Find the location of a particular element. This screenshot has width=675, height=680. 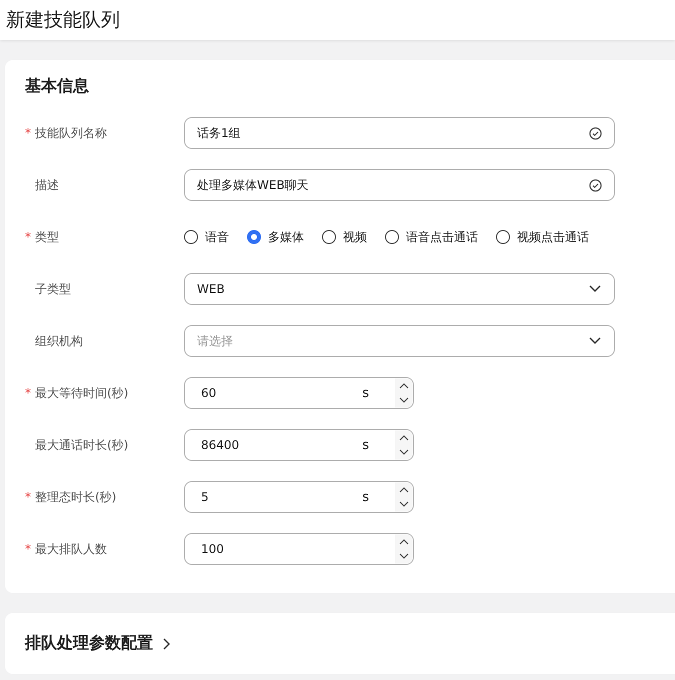

radio-option: 语音点击通话 is located at coordinates (431, 237).